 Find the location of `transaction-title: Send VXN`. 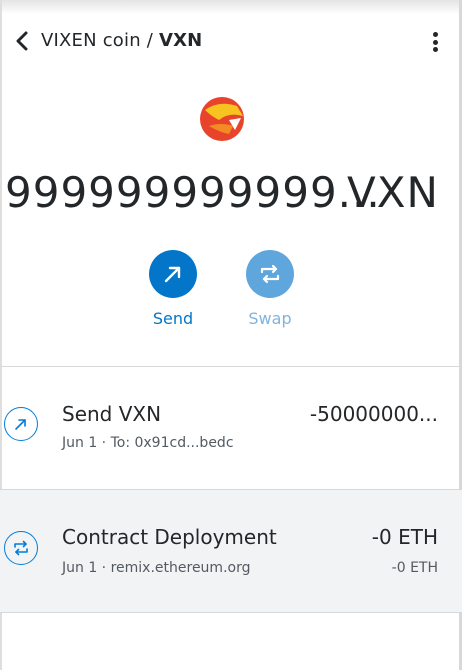

transaction-title: Send VXN is located at coordinates (112, 414).